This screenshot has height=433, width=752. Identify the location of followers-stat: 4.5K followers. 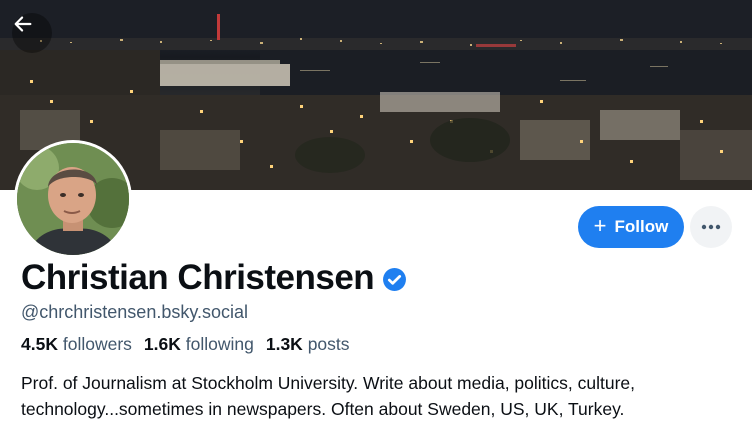
(76, 344).